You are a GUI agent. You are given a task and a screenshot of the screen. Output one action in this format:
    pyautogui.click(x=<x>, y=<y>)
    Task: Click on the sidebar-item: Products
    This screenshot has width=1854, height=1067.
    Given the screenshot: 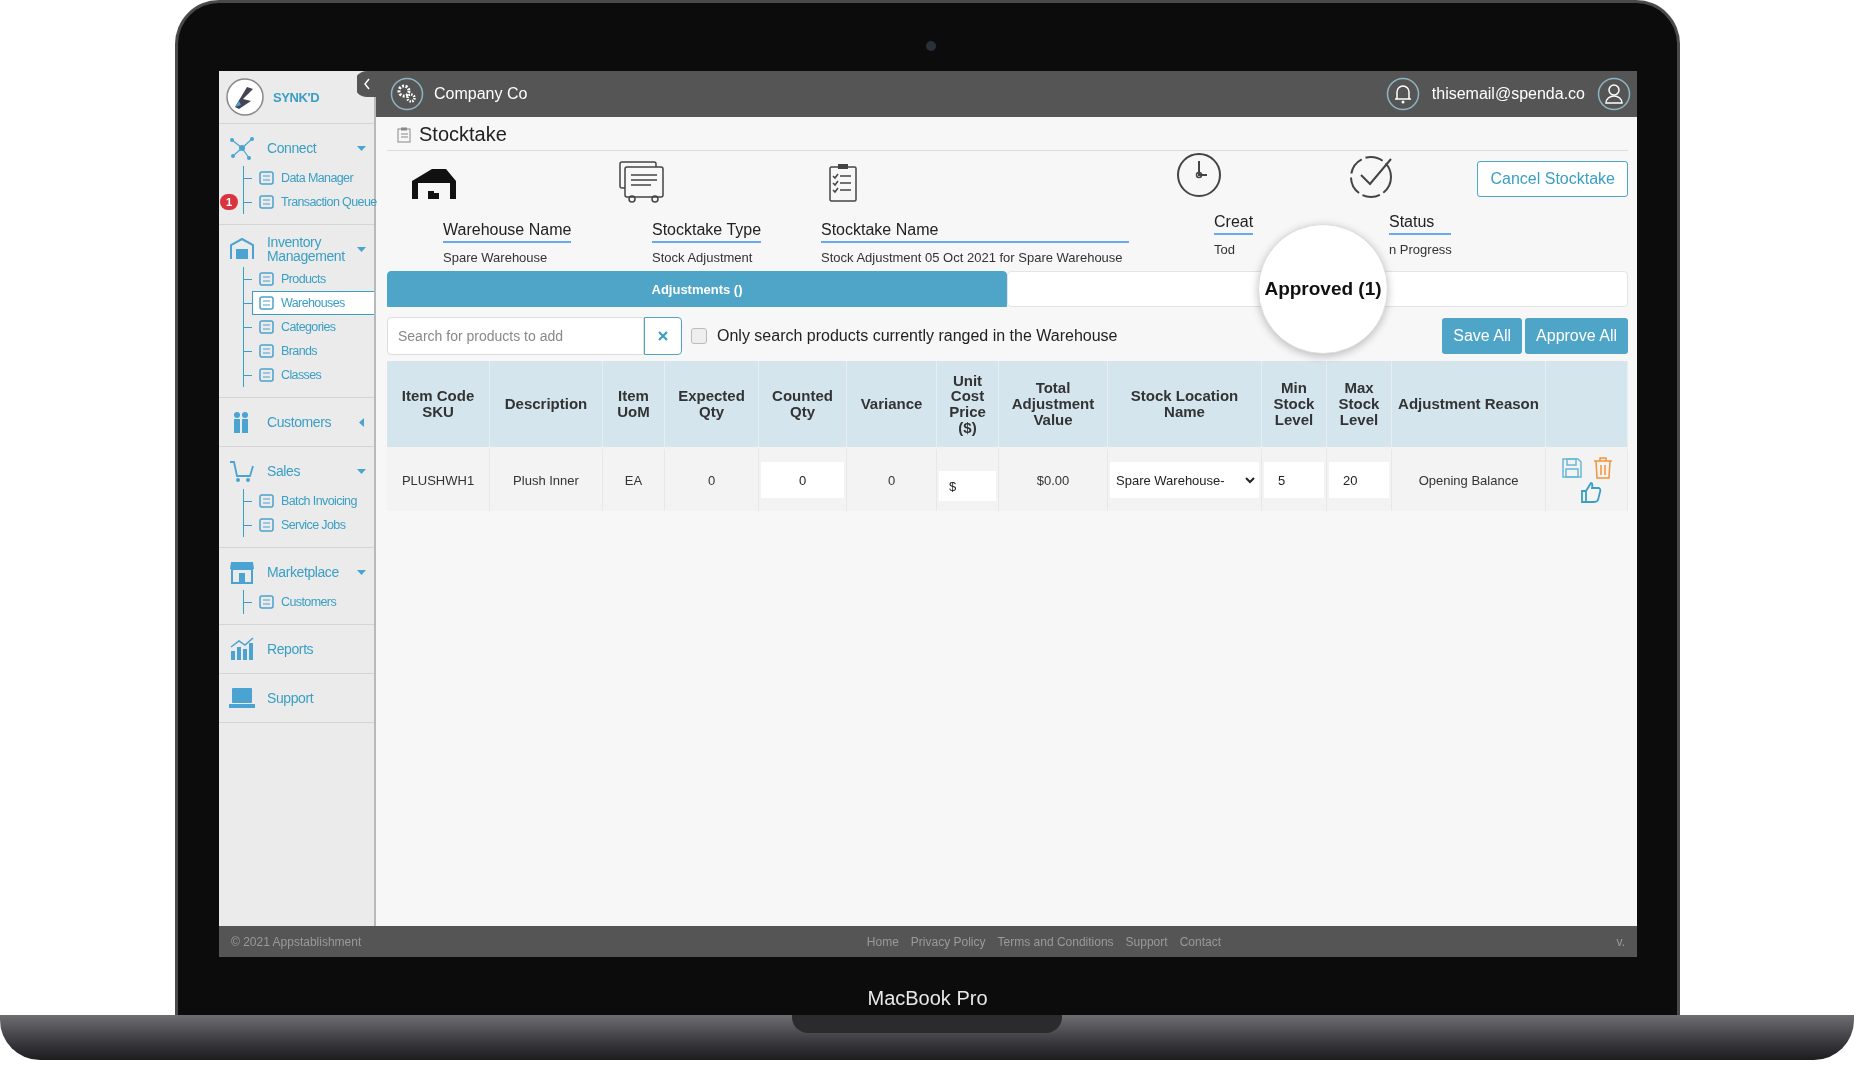 What is the action you would take?
    pyautogui.click(x=313, y=279)
    